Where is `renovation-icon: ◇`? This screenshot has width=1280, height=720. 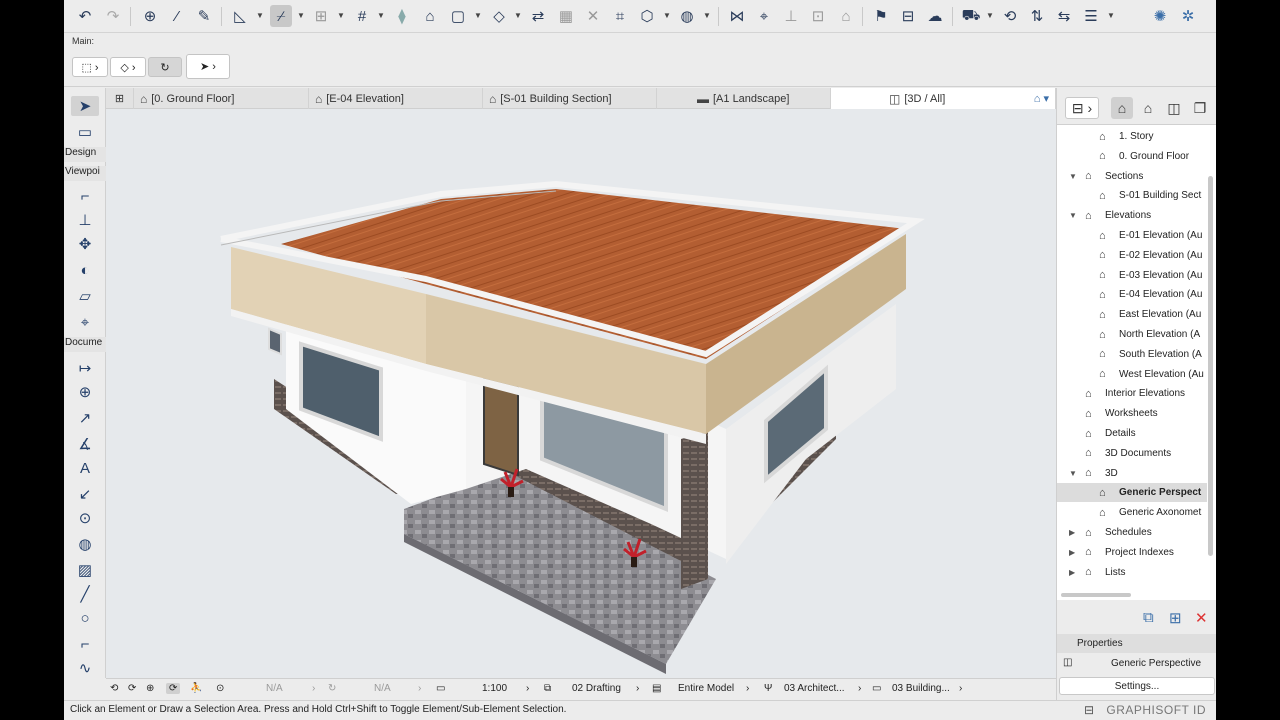 renovation-icon: ◇ is located at coordinates (499, 16).